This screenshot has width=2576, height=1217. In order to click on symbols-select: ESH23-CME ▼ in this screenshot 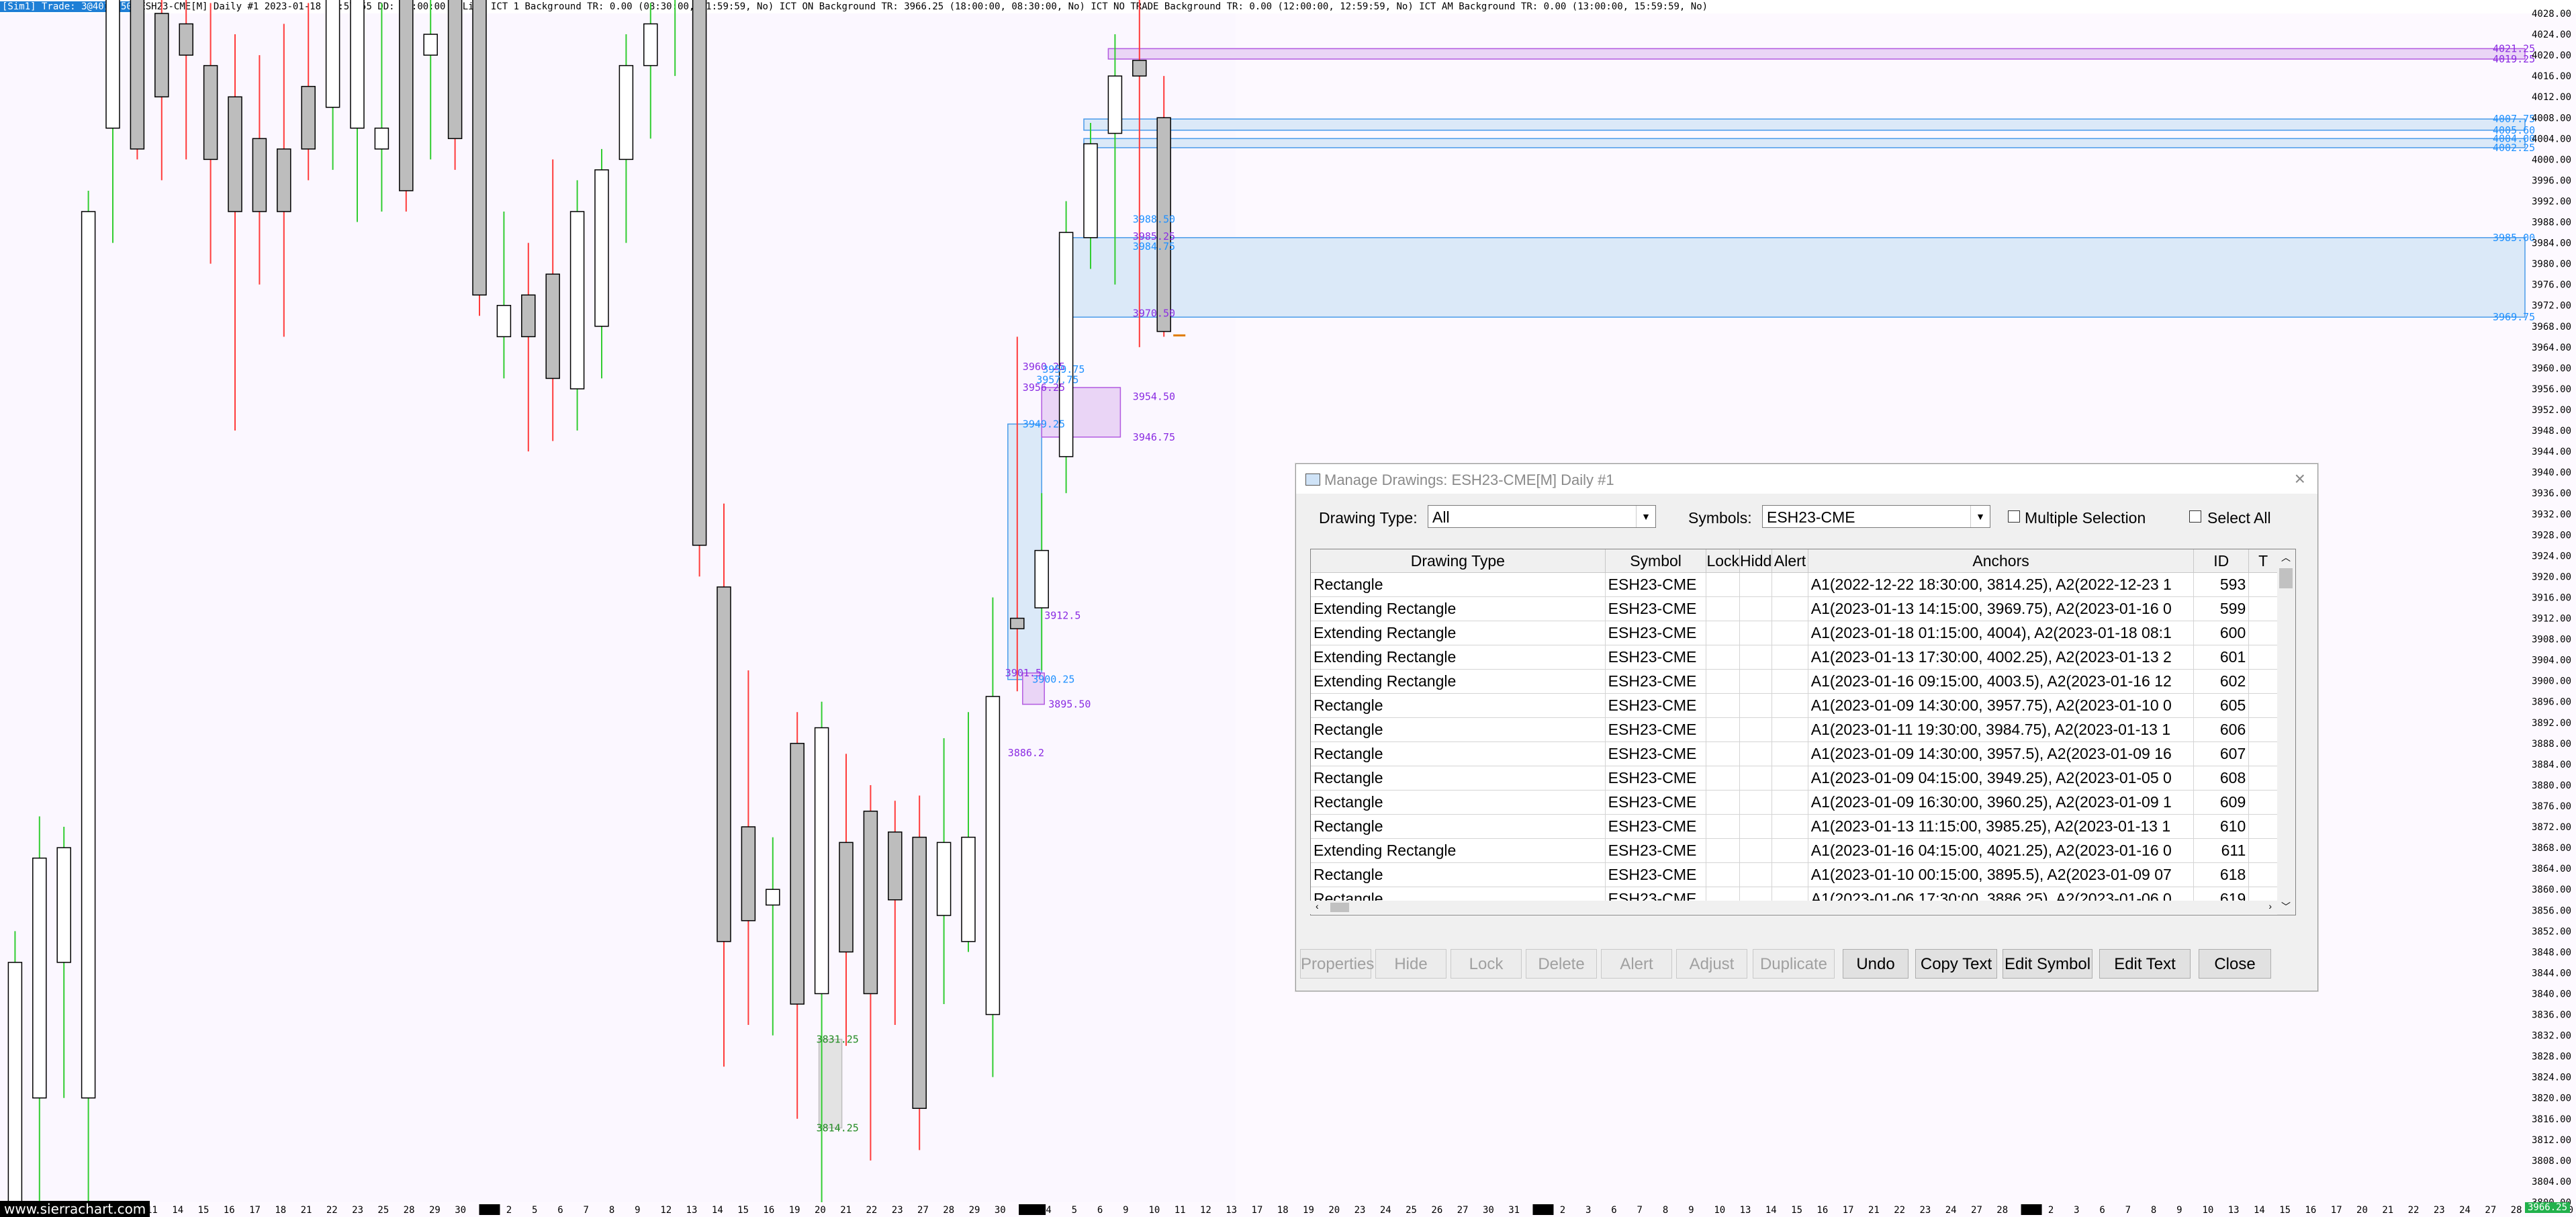, I will do `click(1876, 516)`.